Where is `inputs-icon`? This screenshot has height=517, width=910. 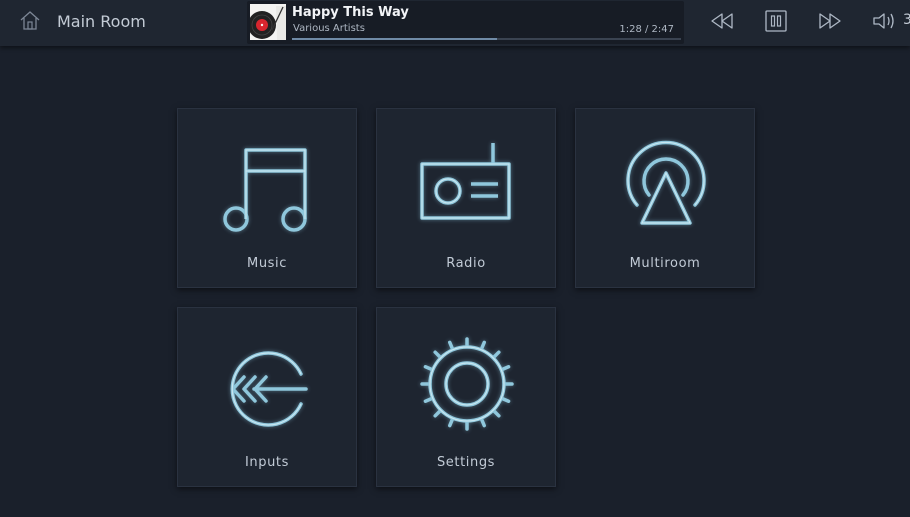 inputs-icon is located at coordinates (269, 389).